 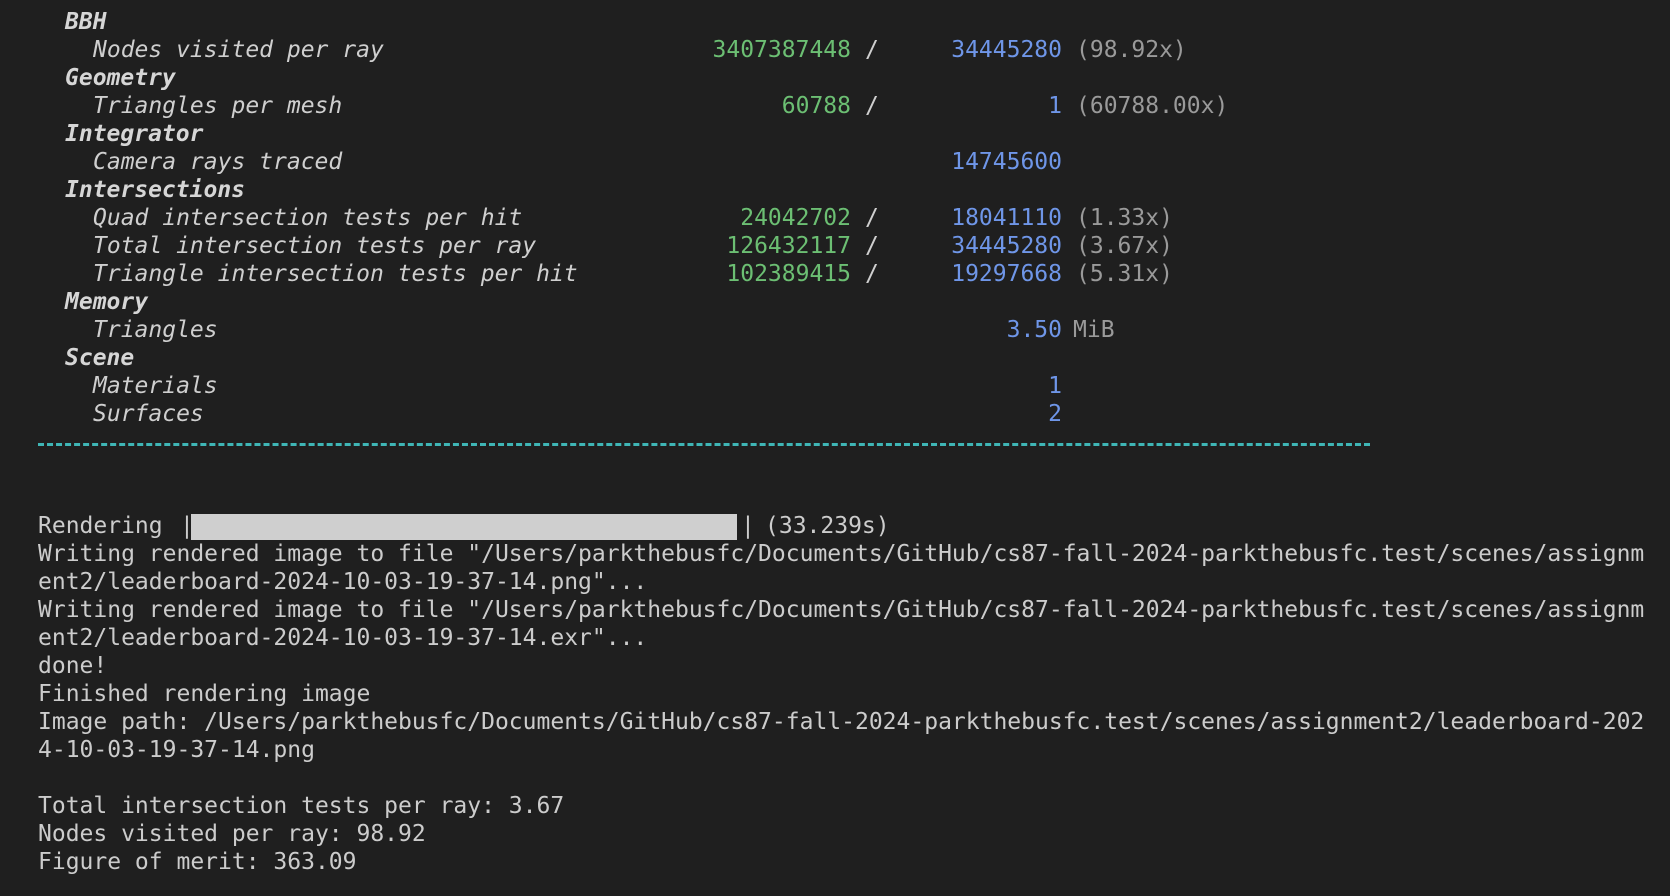 I want to click on stat-ratio: (3.67x), so click(x=1124, y=246).